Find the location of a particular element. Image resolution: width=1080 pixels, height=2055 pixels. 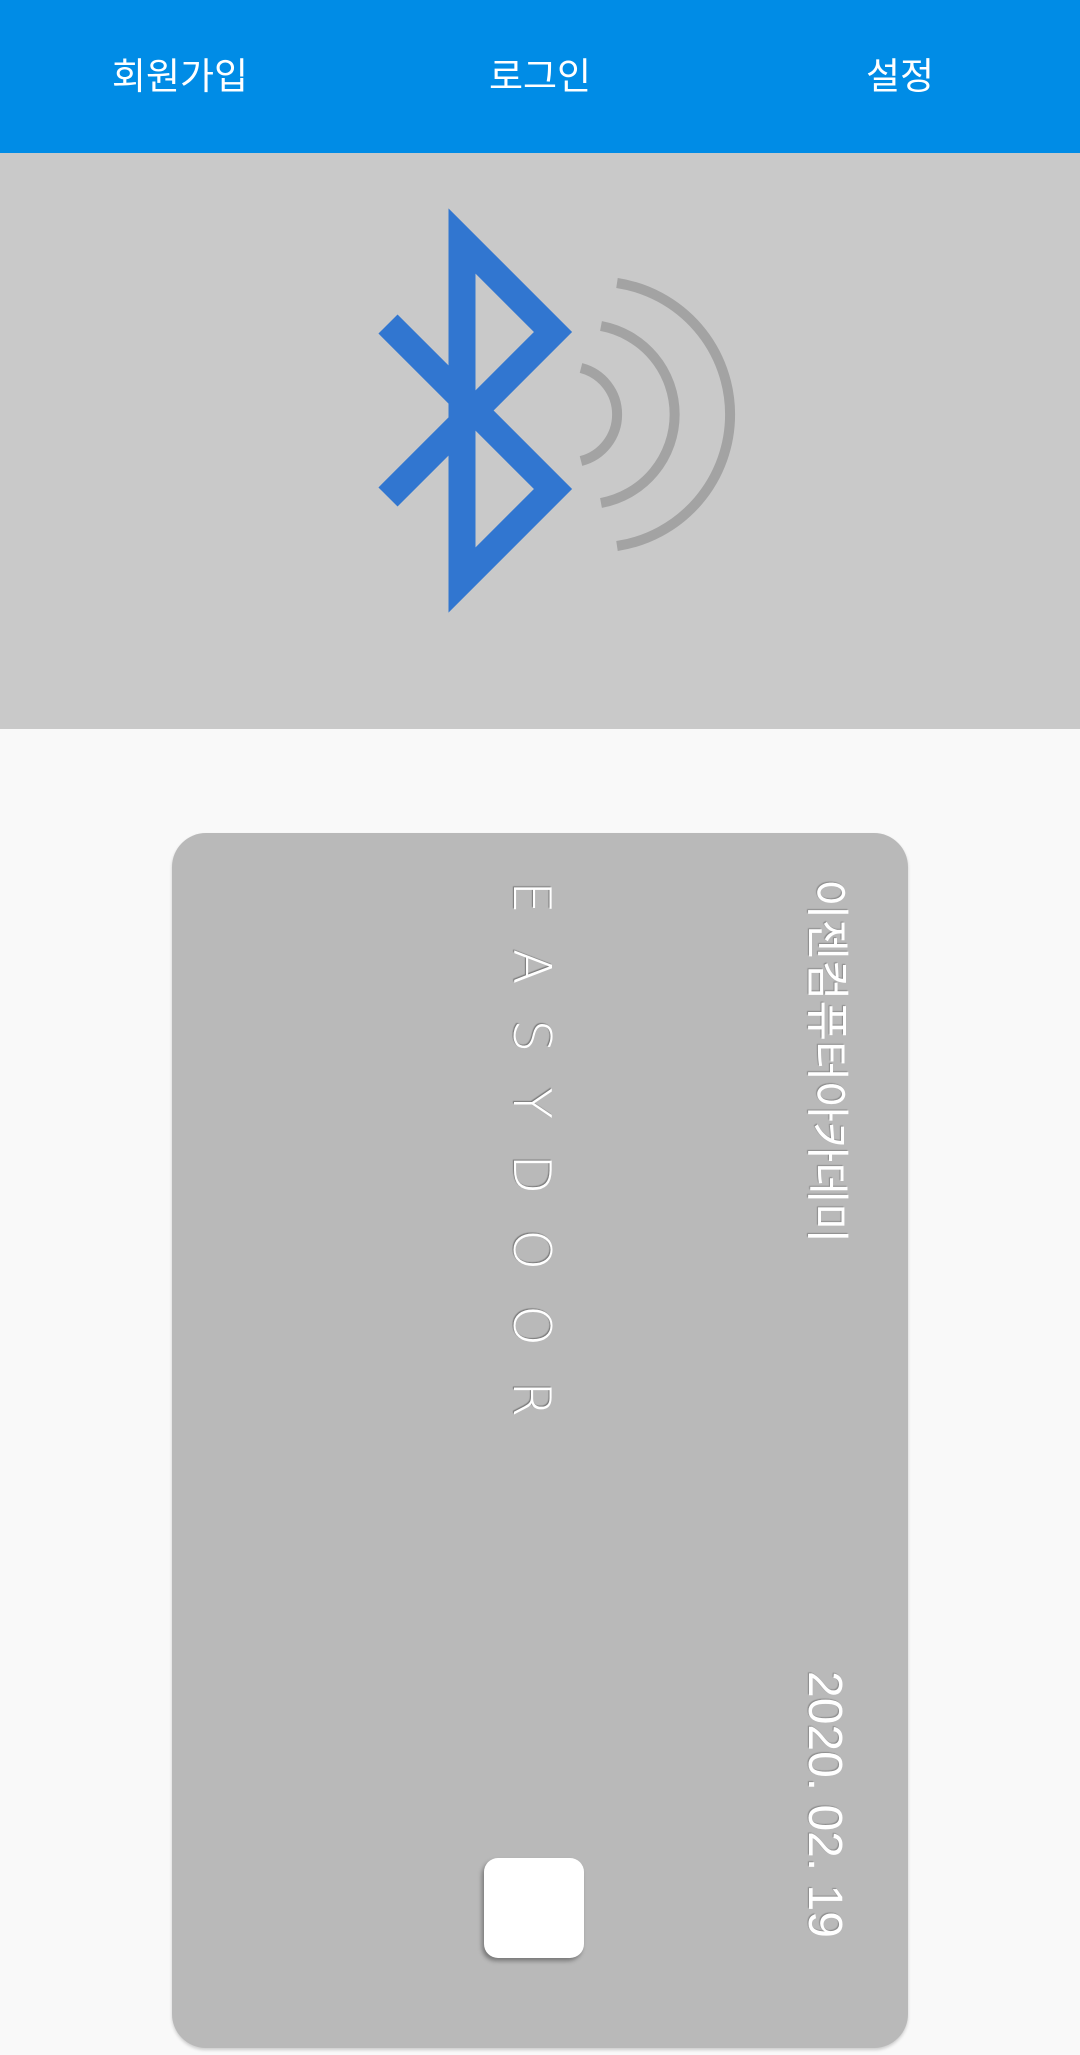

top-tab-bar: 회원가입 로그인 설정 is located at coordinates (540, 76).